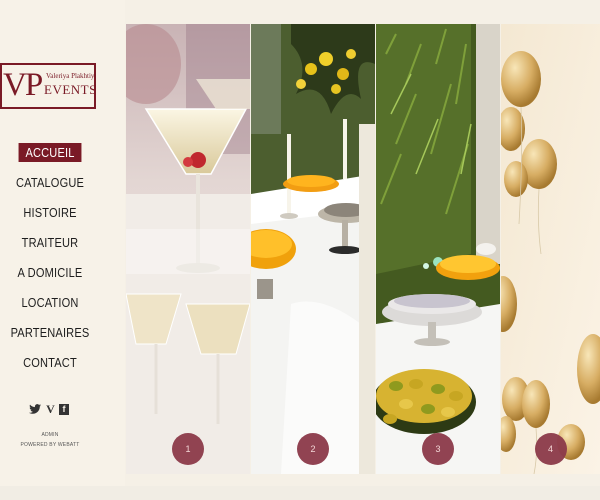 This screenshot has width=600, height=500. I want to click on nav-label: CONTACT, so click(50, 362).